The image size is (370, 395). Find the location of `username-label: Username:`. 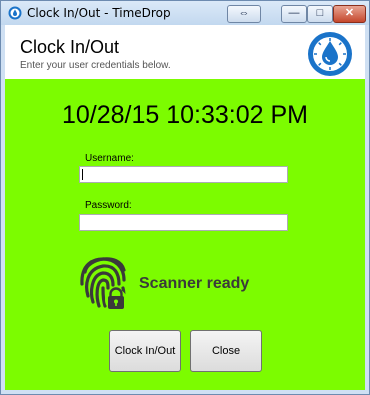

username-label: Username: is located at coordinates (109, 158).